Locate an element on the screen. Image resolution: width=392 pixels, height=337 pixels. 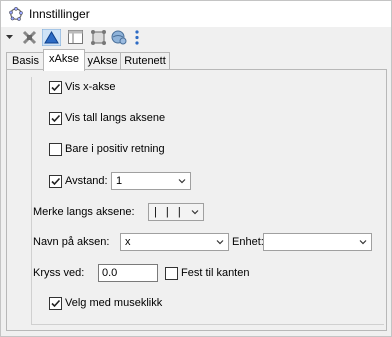
select-mouse-checkbox is located at coordinates (55, 303).